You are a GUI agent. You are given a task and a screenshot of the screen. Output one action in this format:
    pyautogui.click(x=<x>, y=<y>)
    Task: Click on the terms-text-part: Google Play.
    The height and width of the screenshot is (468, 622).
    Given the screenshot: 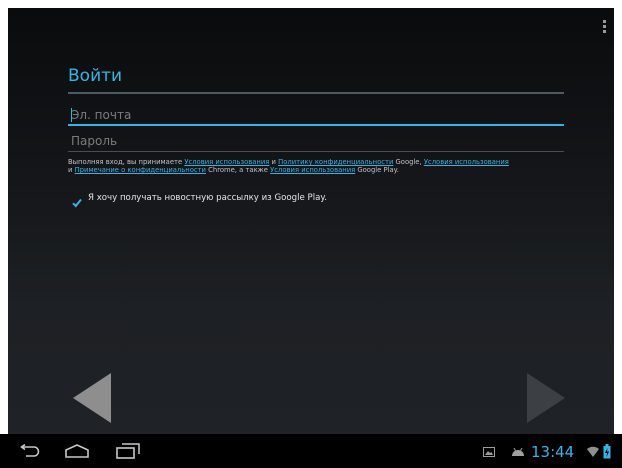 What is the action you would take?
    pyautogui.click(x=377, y=170)
    